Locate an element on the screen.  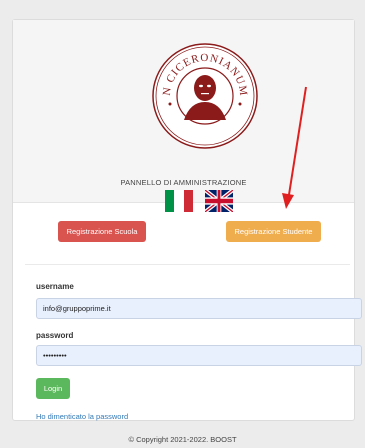
certamen-logo: CERTAMEN CICERONIANUM ARPINAS is located at coordinates (204, 89).